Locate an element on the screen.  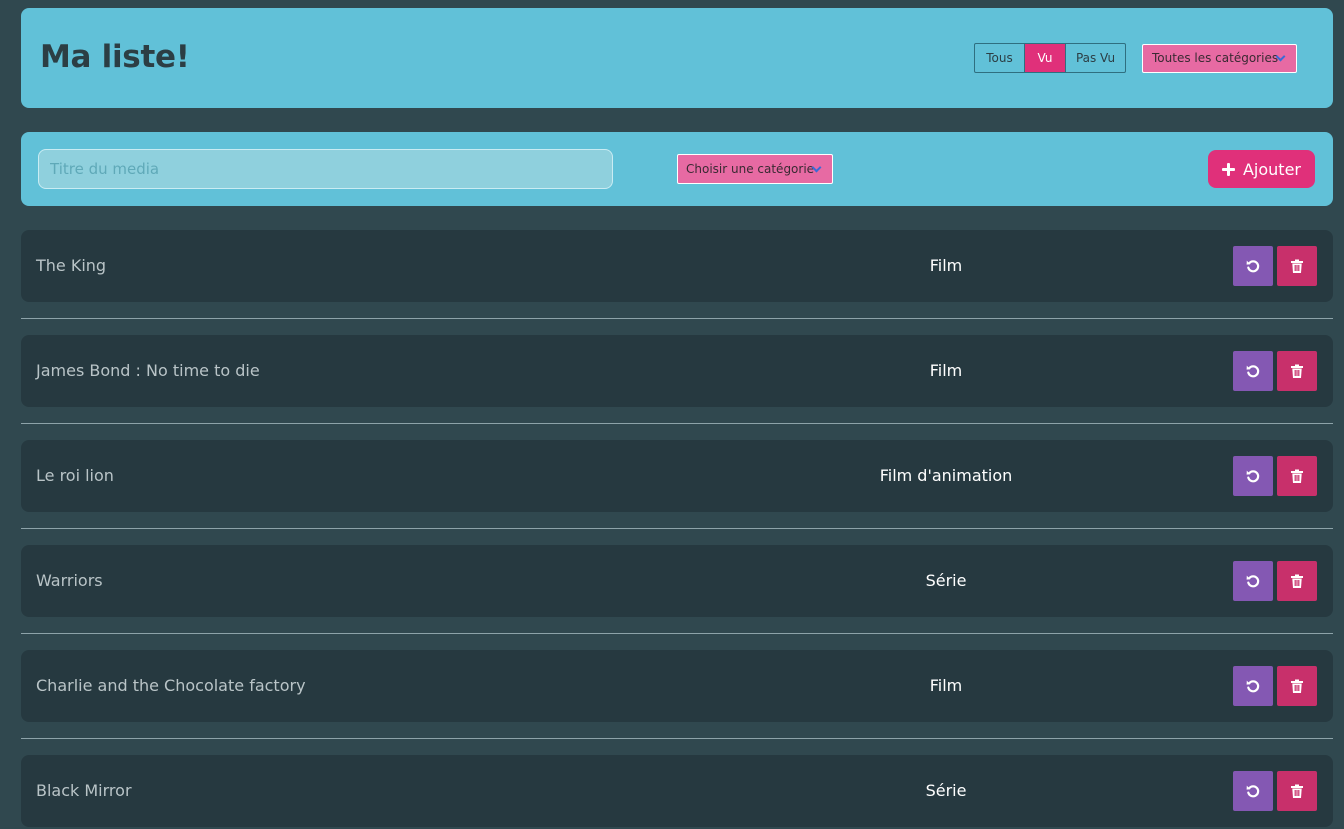
plus-icon is located at coordinates (1228, 169).